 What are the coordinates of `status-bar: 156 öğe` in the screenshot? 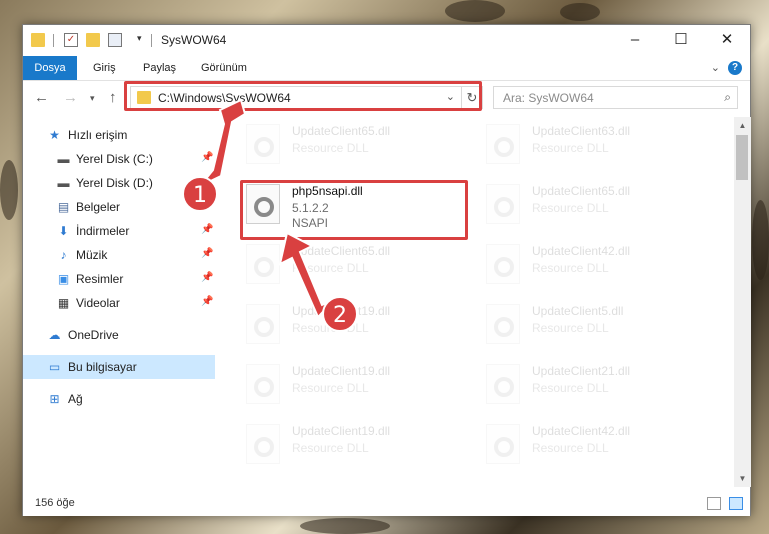 It's located at (386, 504).